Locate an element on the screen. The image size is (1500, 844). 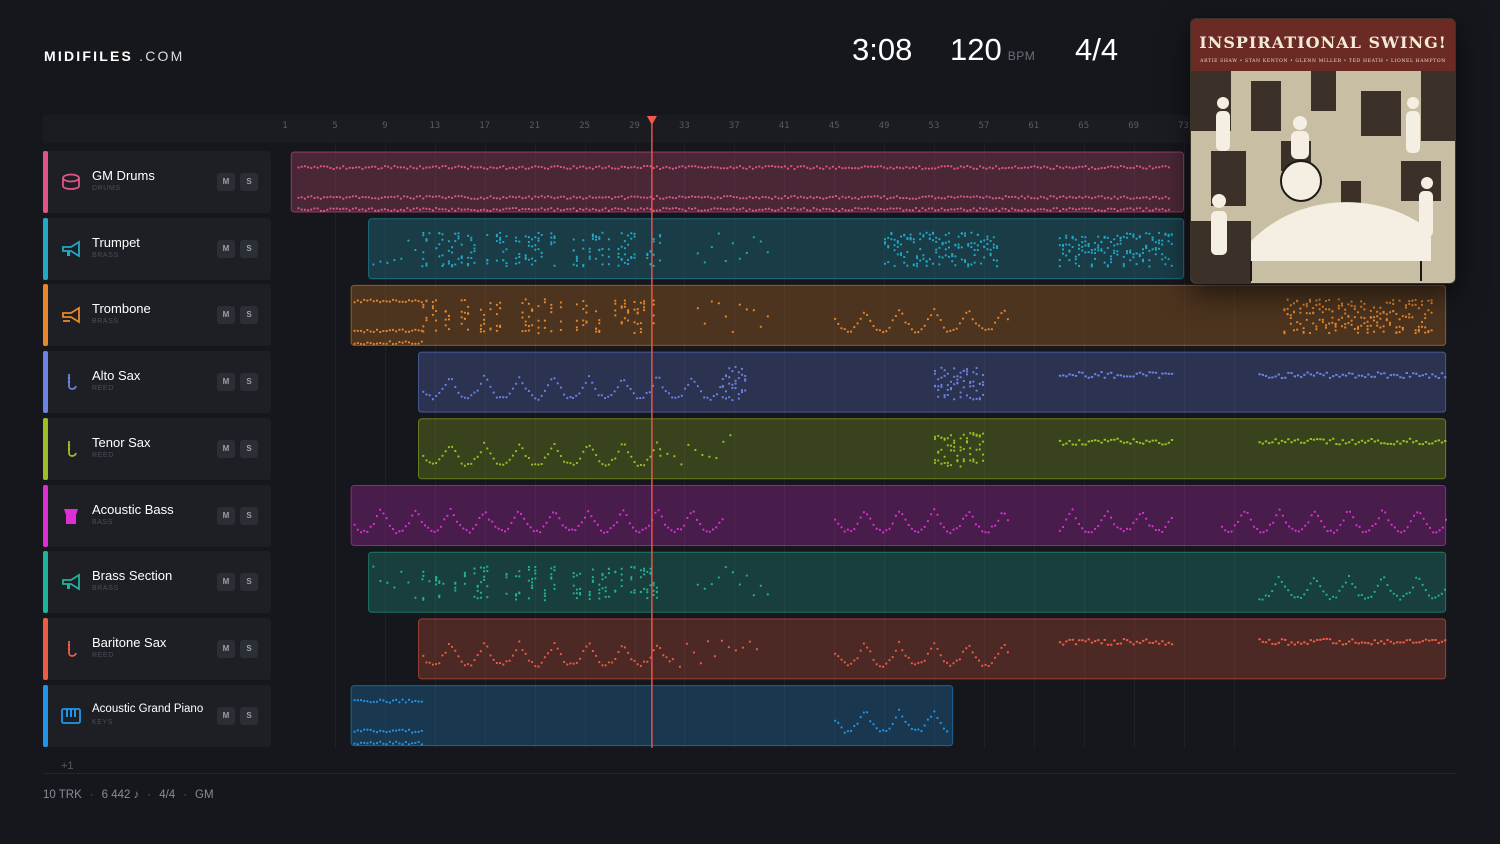
album-title: INSPIRATIONAL SWING! is located at coordinates (1323, 42).